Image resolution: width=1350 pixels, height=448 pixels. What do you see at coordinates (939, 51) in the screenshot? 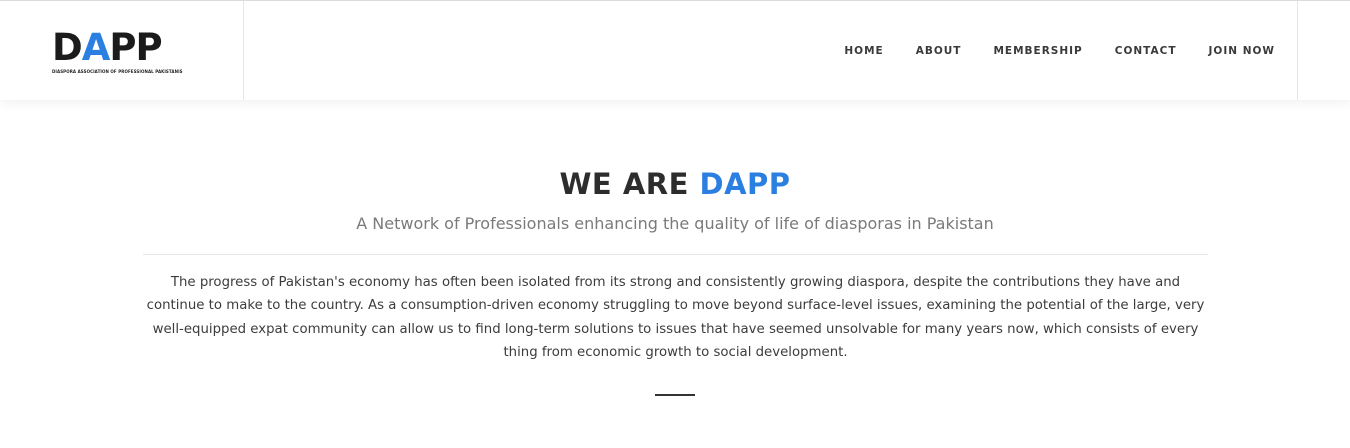
I see `nav-item-about: ABOUT` at bounding box center [939, 51].